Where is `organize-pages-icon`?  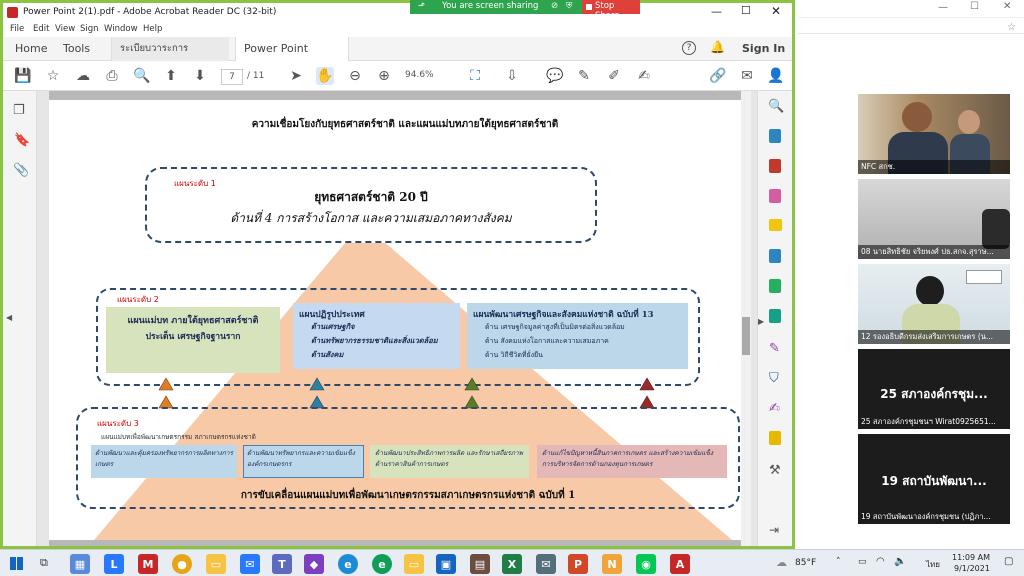 organize-pages-icon is located at coordinates (775, 286).